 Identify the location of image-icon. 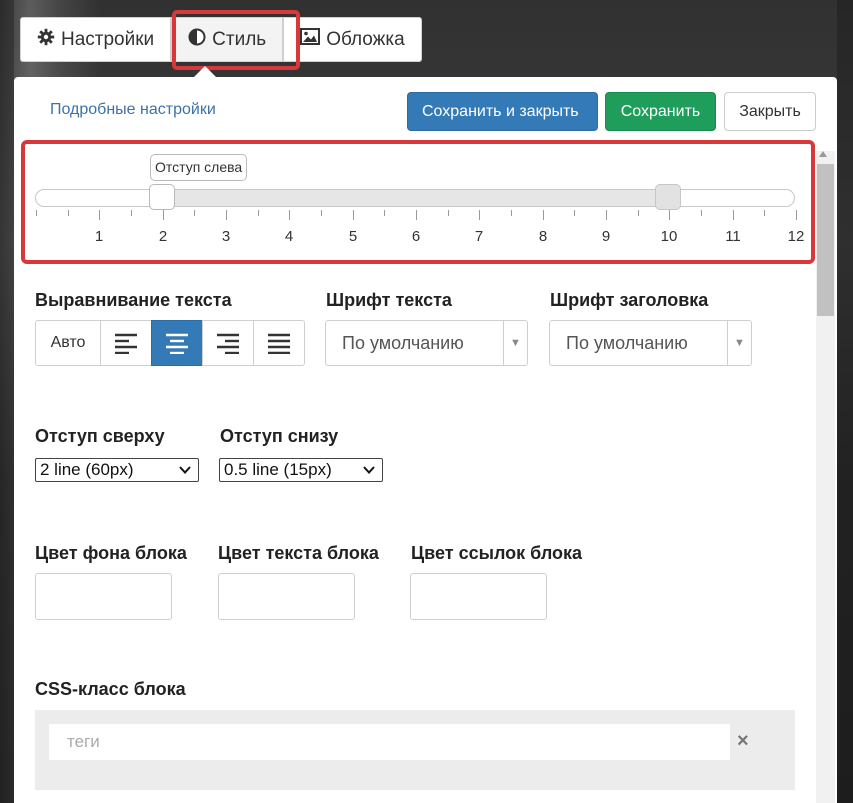
(310, 39).